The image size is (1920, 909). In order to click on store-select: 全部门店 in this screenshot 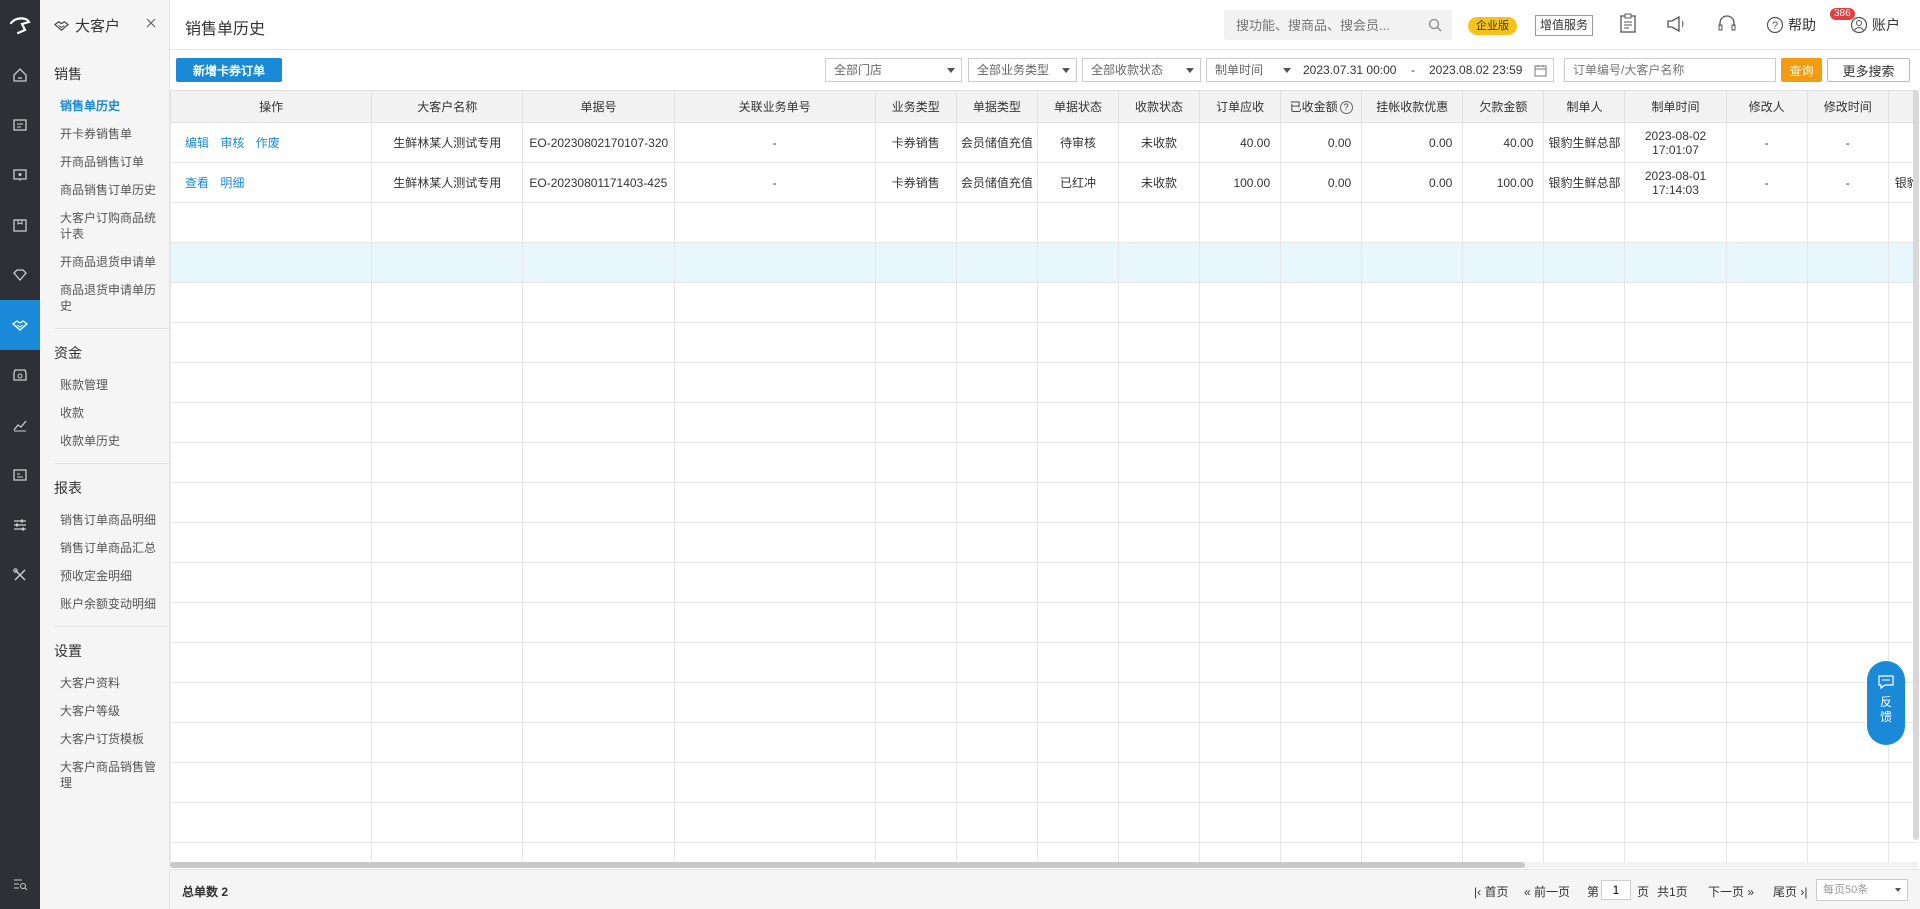, I will do `click(893, 70)`.